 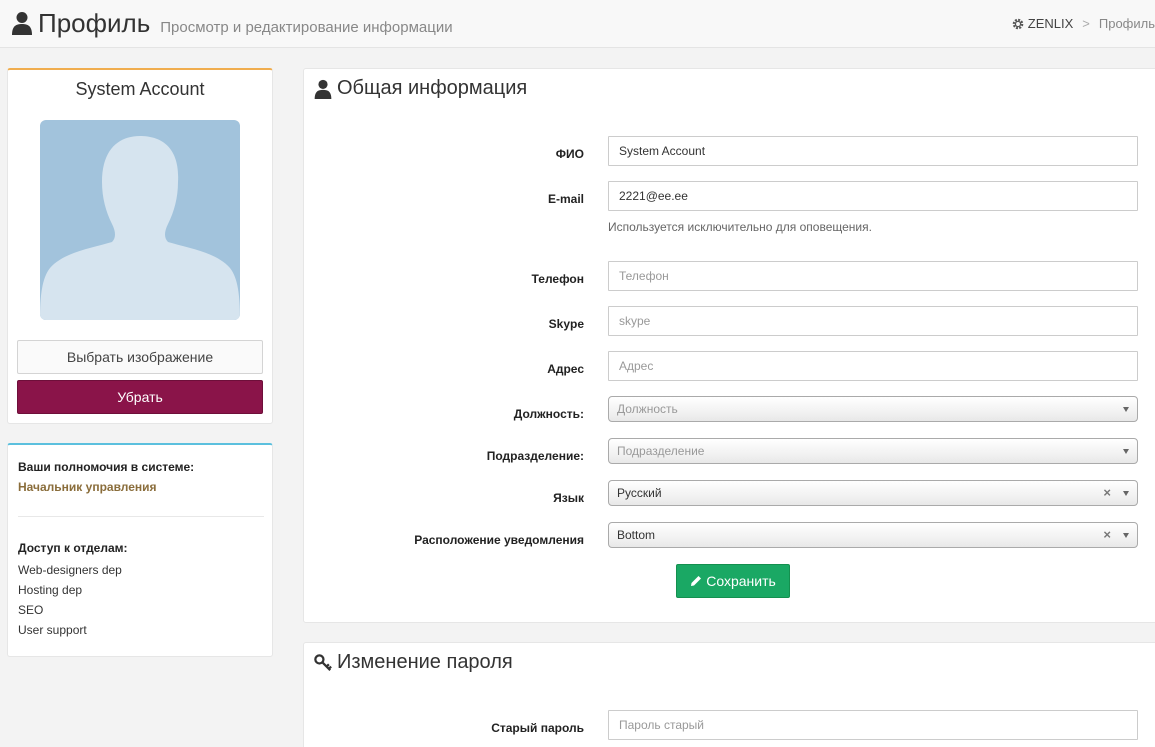 What do you see at coordinates (31, 610) in the screenshot?
I see `list-item: SEO` at bounding box center [31, 610].